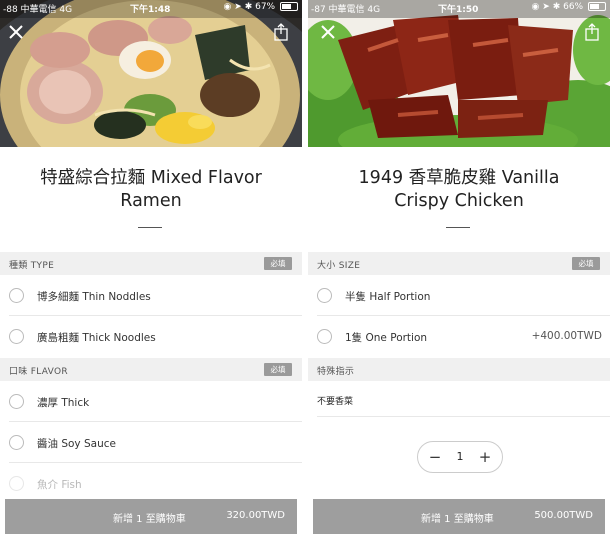 The image size is (610, 540). Describe the element at coordinates (255, 515) in the screenshot. I see `cart-price: 320.00TWD` at that location.